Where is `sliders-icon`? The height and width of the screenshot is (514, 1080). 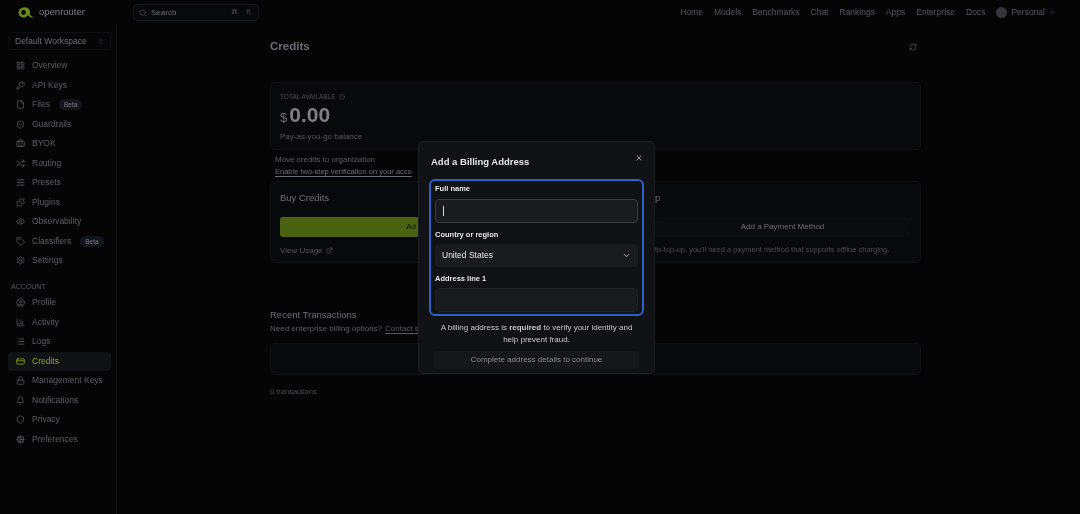
sliders-icon is located at coordinates (20, 183).